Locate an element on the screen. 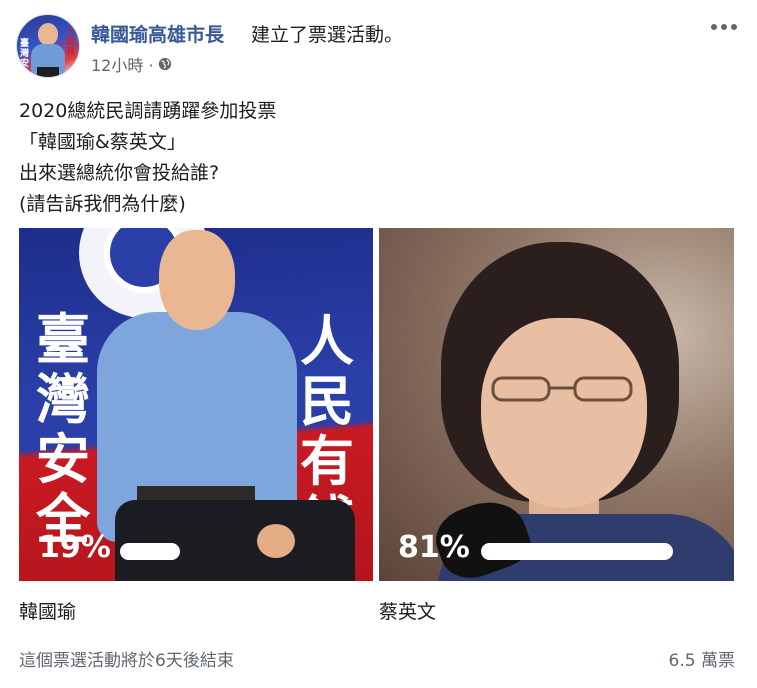 The image size is (757, 688). post-meta: 12小時 · is located at coordinates (131, 64).